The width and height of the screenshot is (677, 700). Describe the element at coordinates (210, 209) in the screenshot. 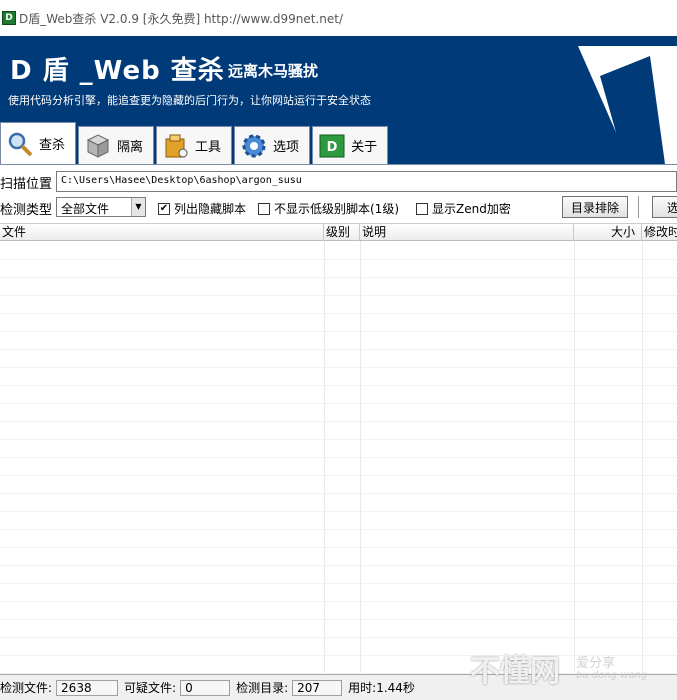

I see `checkbox-label: 列出隐藏脚本` at that location.